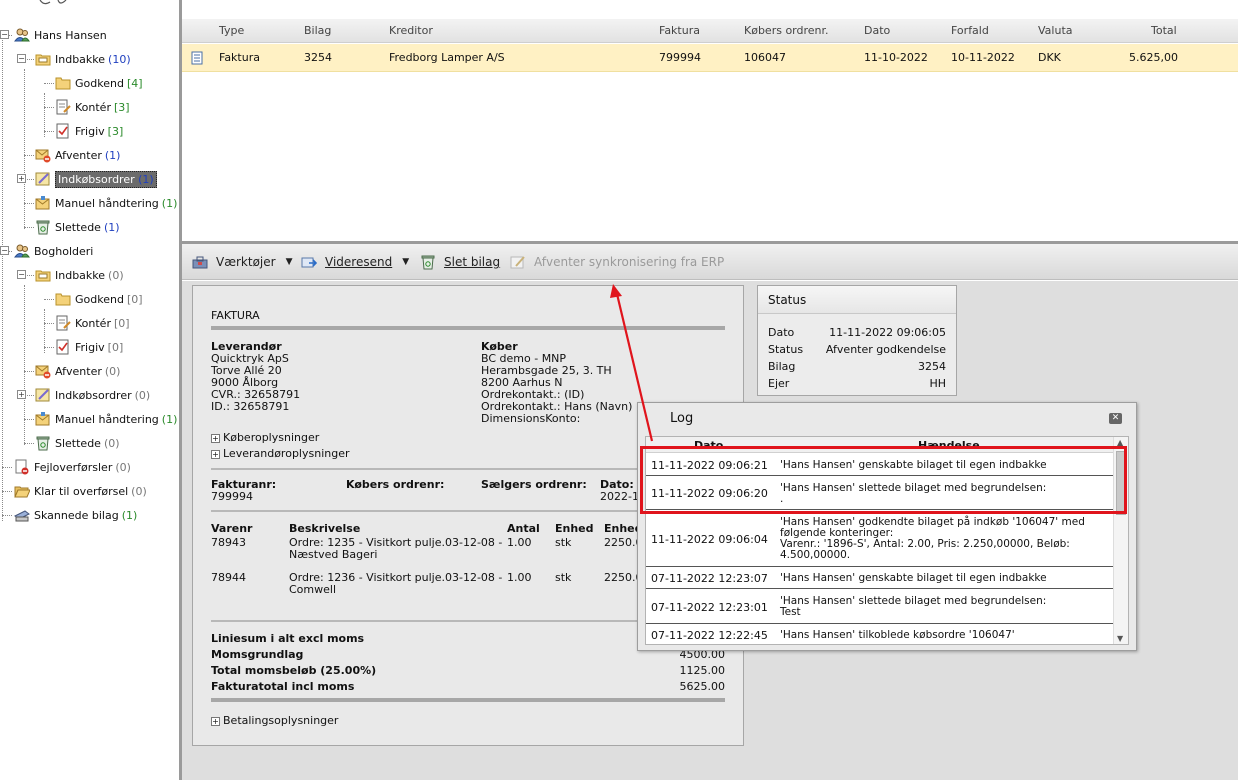  Describe the element at coordinates (1153, 57) in the screenshot. I see `cell-total: 5.625,00` at that location.